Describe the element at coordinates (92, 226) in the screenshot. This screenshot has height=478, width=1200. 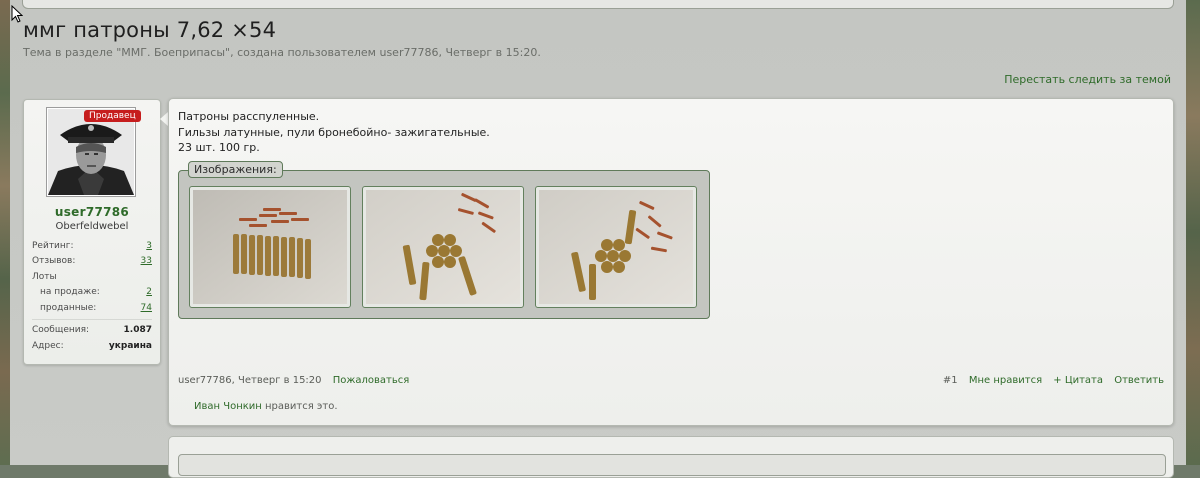
I see `user-rank: Oberfeldwebel` at that location.